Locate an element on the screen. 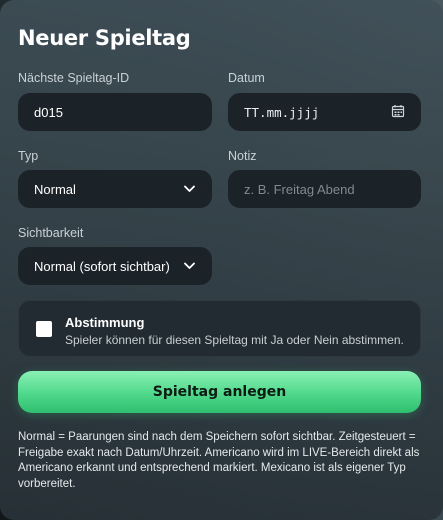 This screenshot has width=443, height=520. create-matchday-button: Spieltag anlegen is located at coordinates (219, 392).